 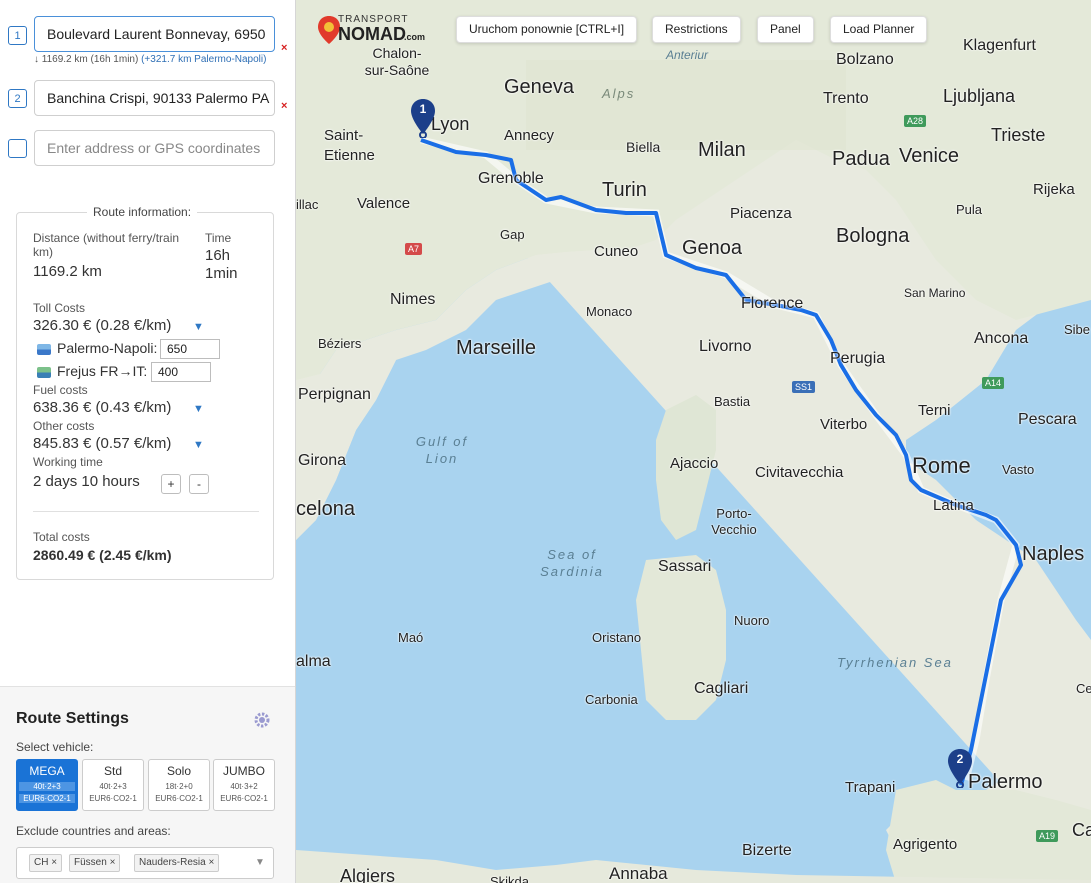 I want to click on vehicle-name: MEGA, so click(x=47, y=771).